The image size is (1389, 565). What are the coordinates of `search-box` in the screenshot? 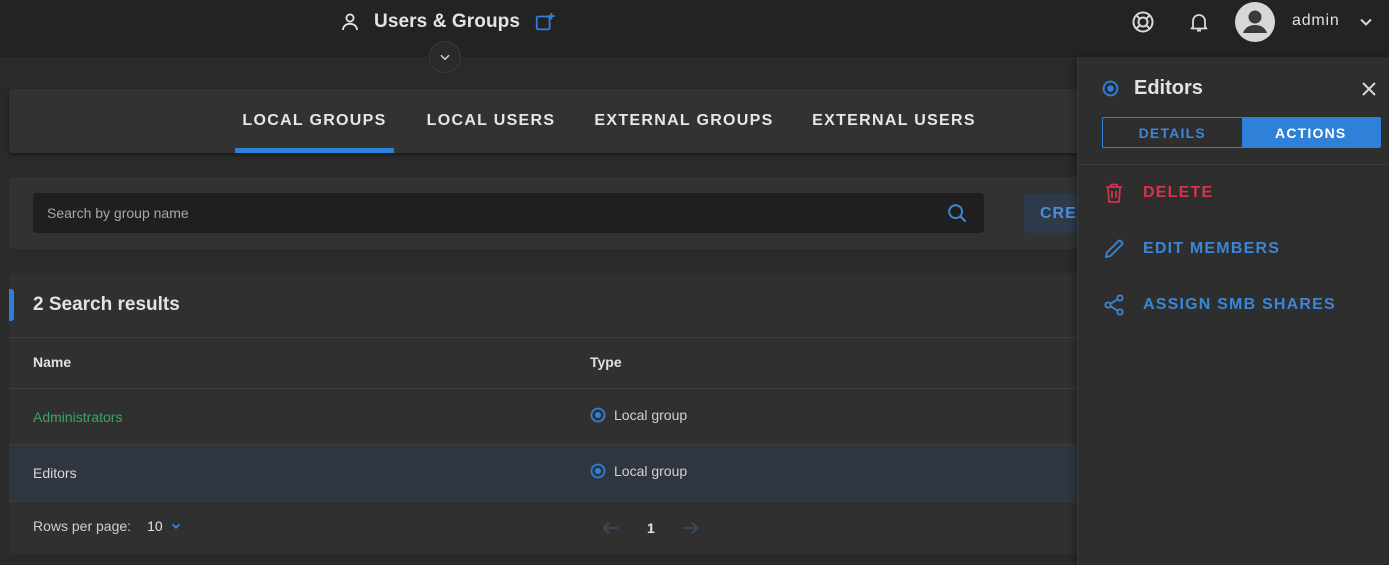 It's located at (508, 213).